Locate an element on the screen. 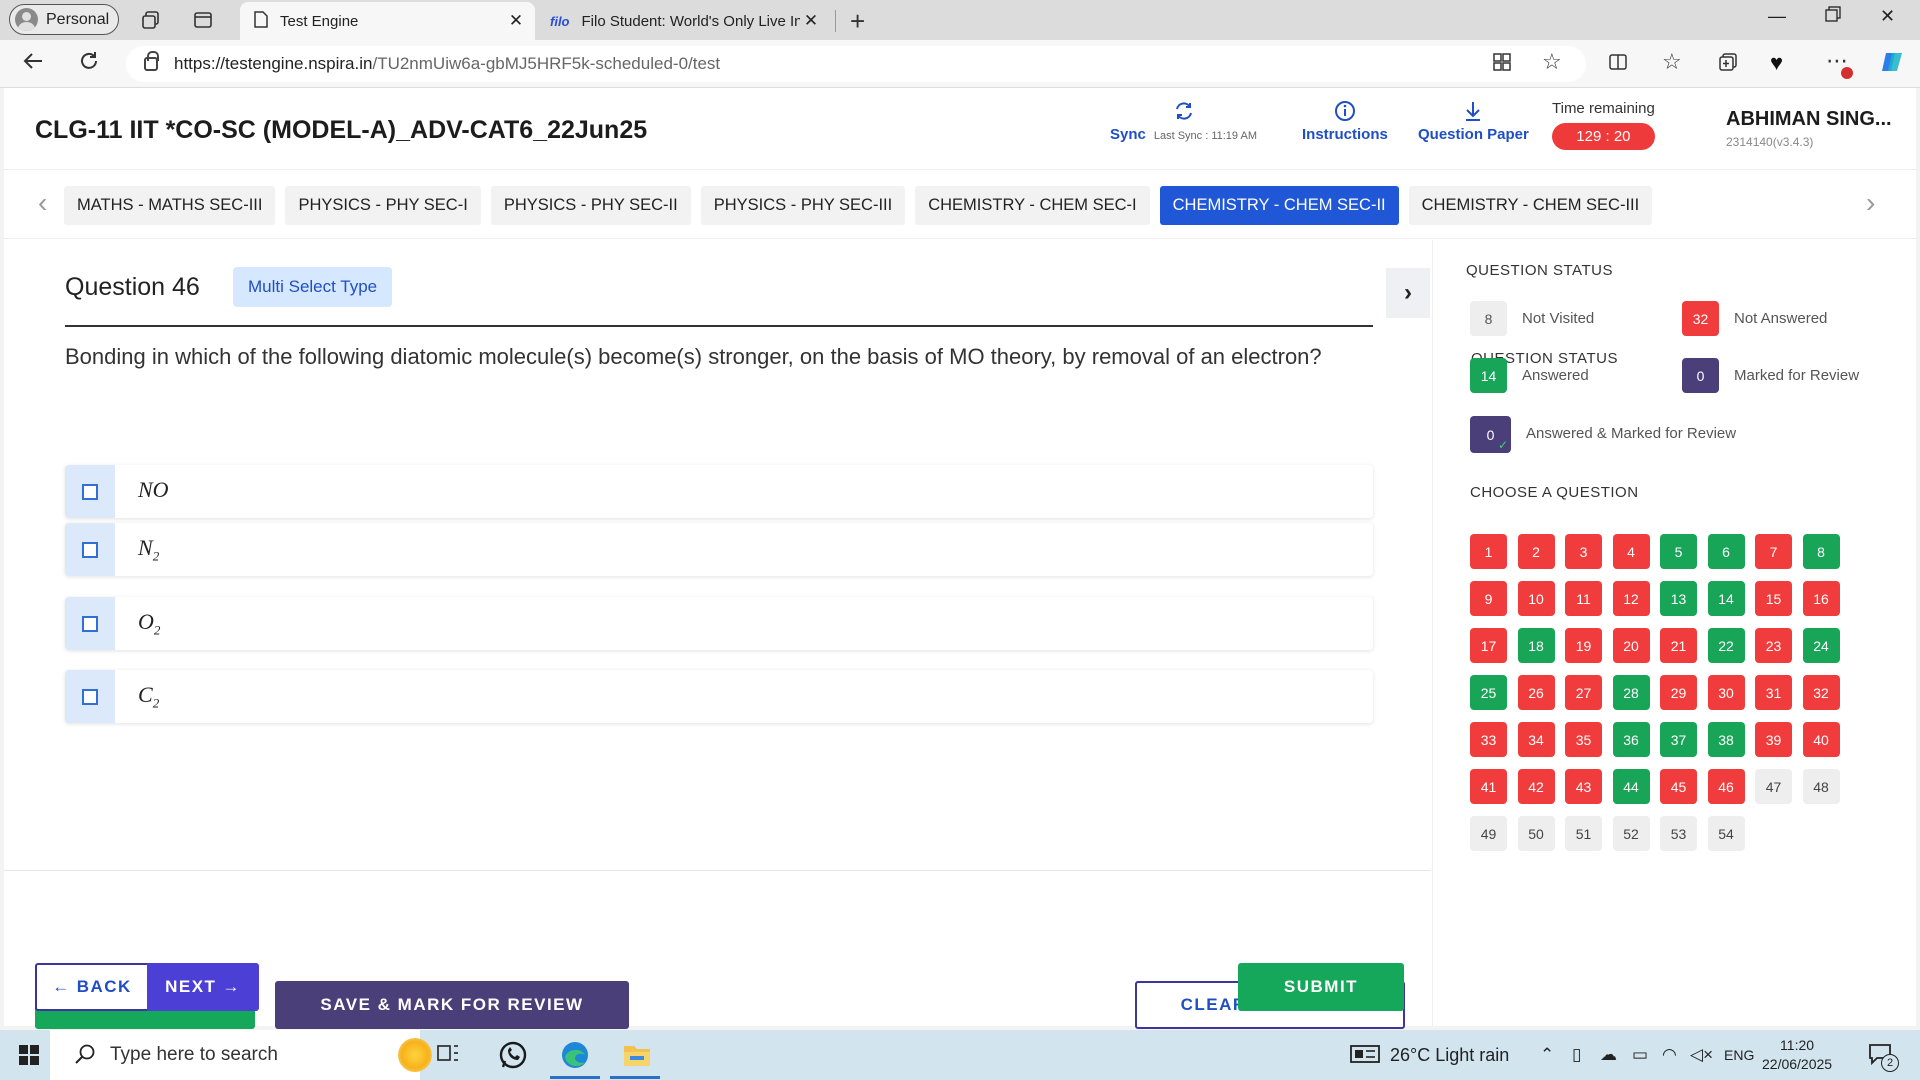 The image size is (1920, 1080). copilot-icon is located at coordinates (1892, 65).